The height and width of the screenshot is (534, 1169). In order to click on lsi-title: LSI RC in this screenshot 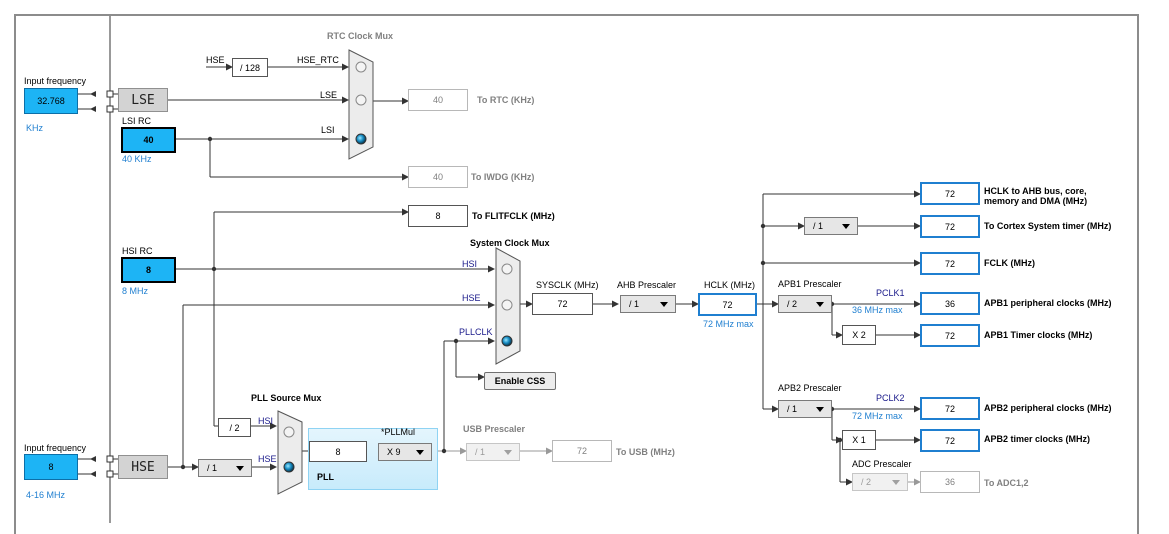, I will do `click(137, 121)`.